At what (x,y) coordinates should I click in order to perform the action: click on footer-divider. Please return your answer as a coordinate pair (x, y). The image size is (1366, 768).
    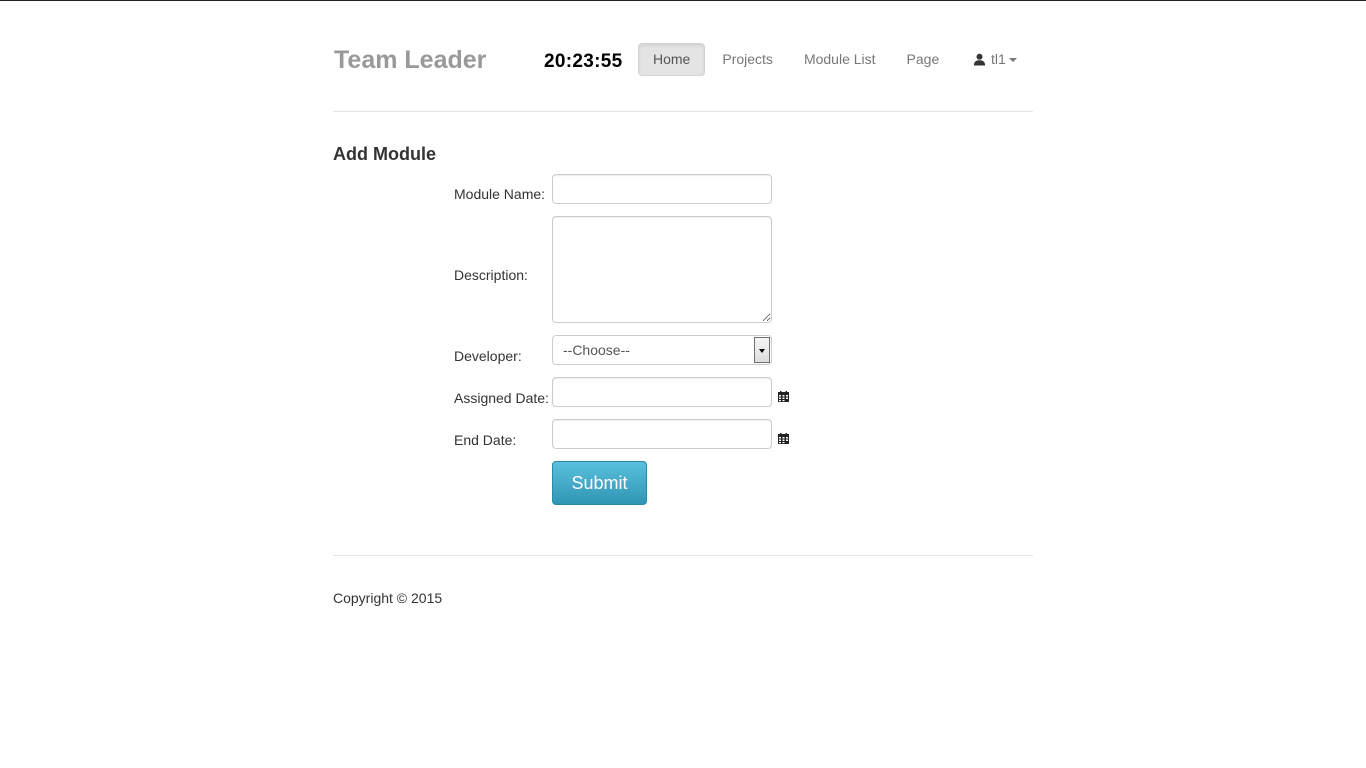
    Looking at the image, I should click on (683, 555).